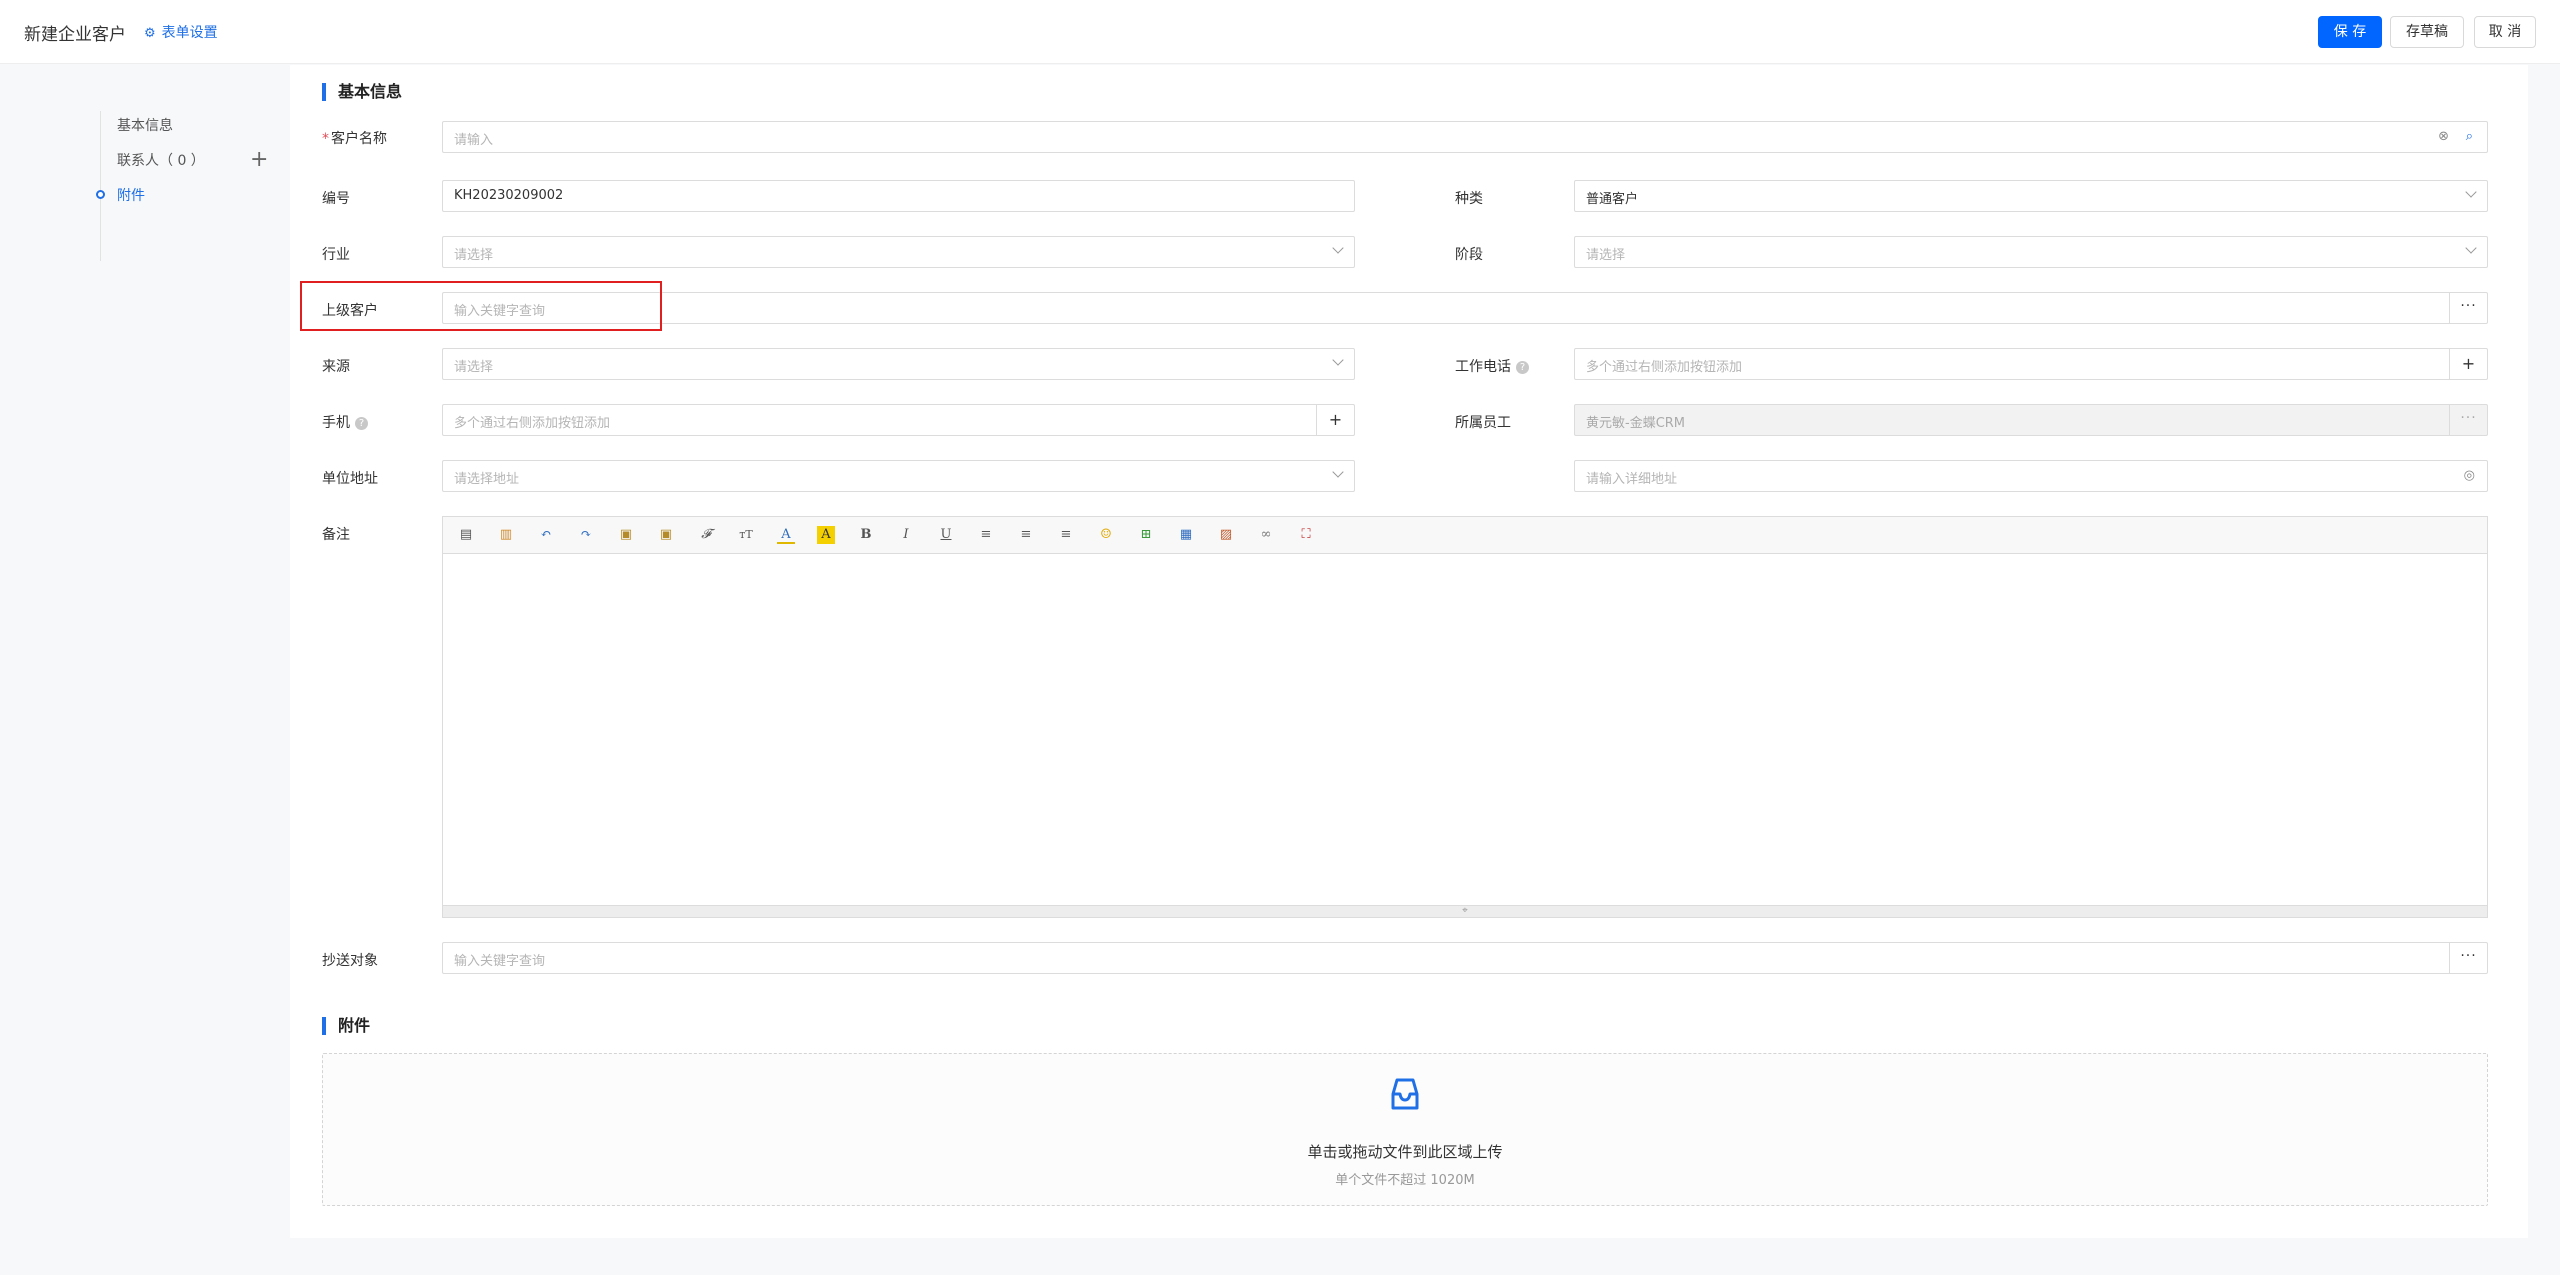  Describe the element at coordinates (898, 476) in the screenshot. I see `address-select: 请选择地址` at that location.